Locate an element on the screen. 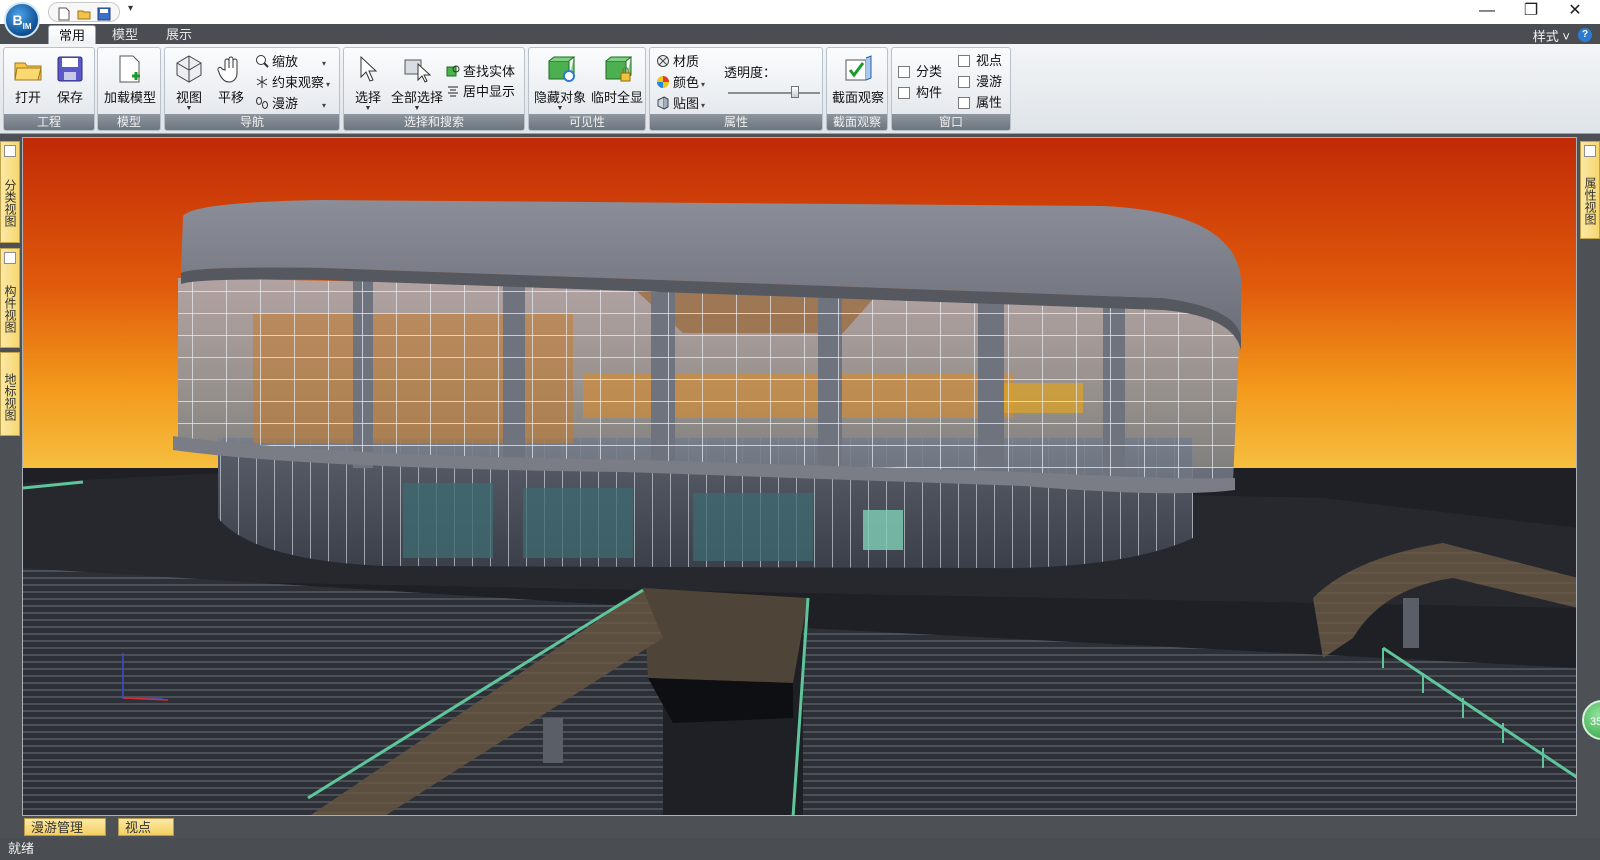 Image resolution: width=1600 pixels, height=860 pixels. section-view-button: 截面观察 is located at coordinates (858, 83).